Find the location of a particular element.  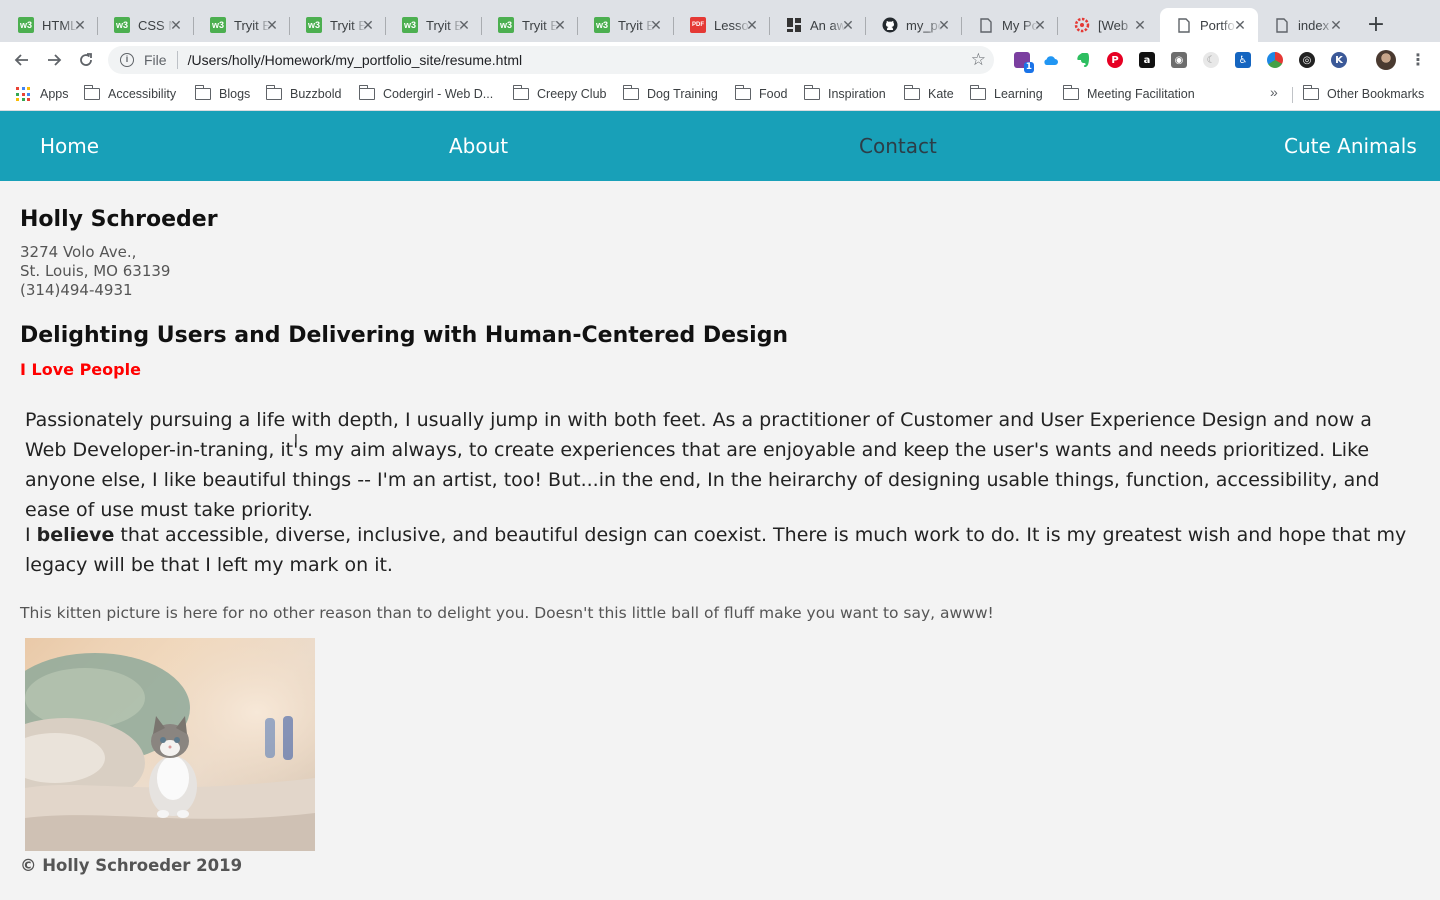

k-extension-icon: K is located at coordinates (1339, 60).